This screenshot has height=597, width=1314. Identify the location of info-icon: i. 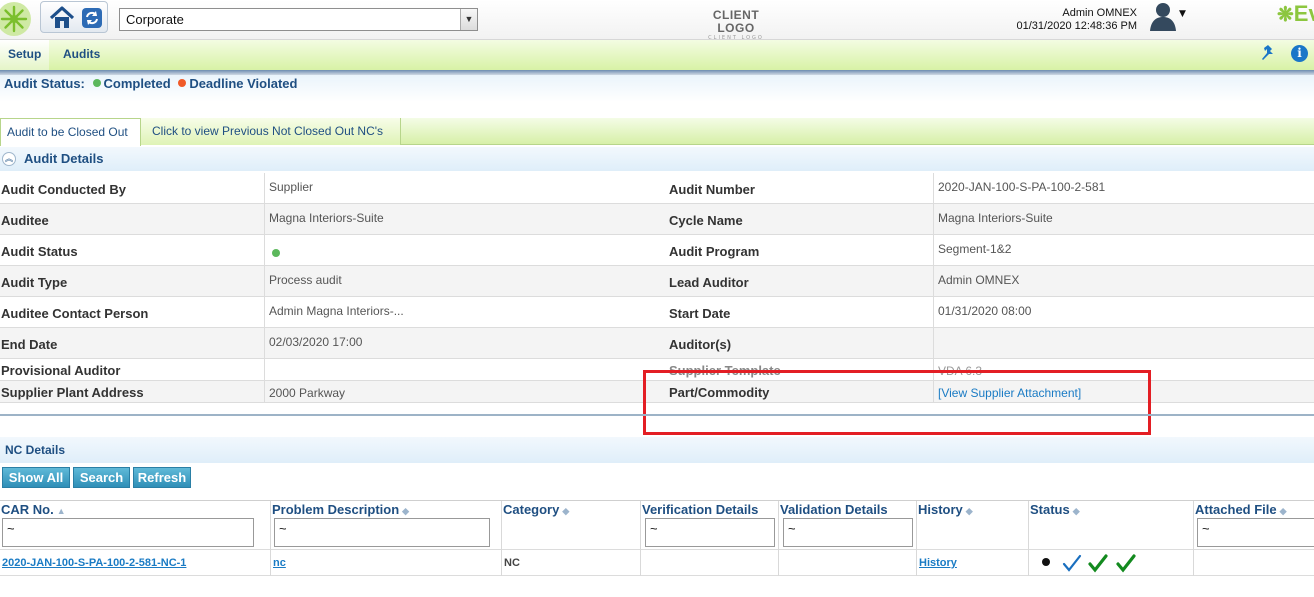
(1299, 53).